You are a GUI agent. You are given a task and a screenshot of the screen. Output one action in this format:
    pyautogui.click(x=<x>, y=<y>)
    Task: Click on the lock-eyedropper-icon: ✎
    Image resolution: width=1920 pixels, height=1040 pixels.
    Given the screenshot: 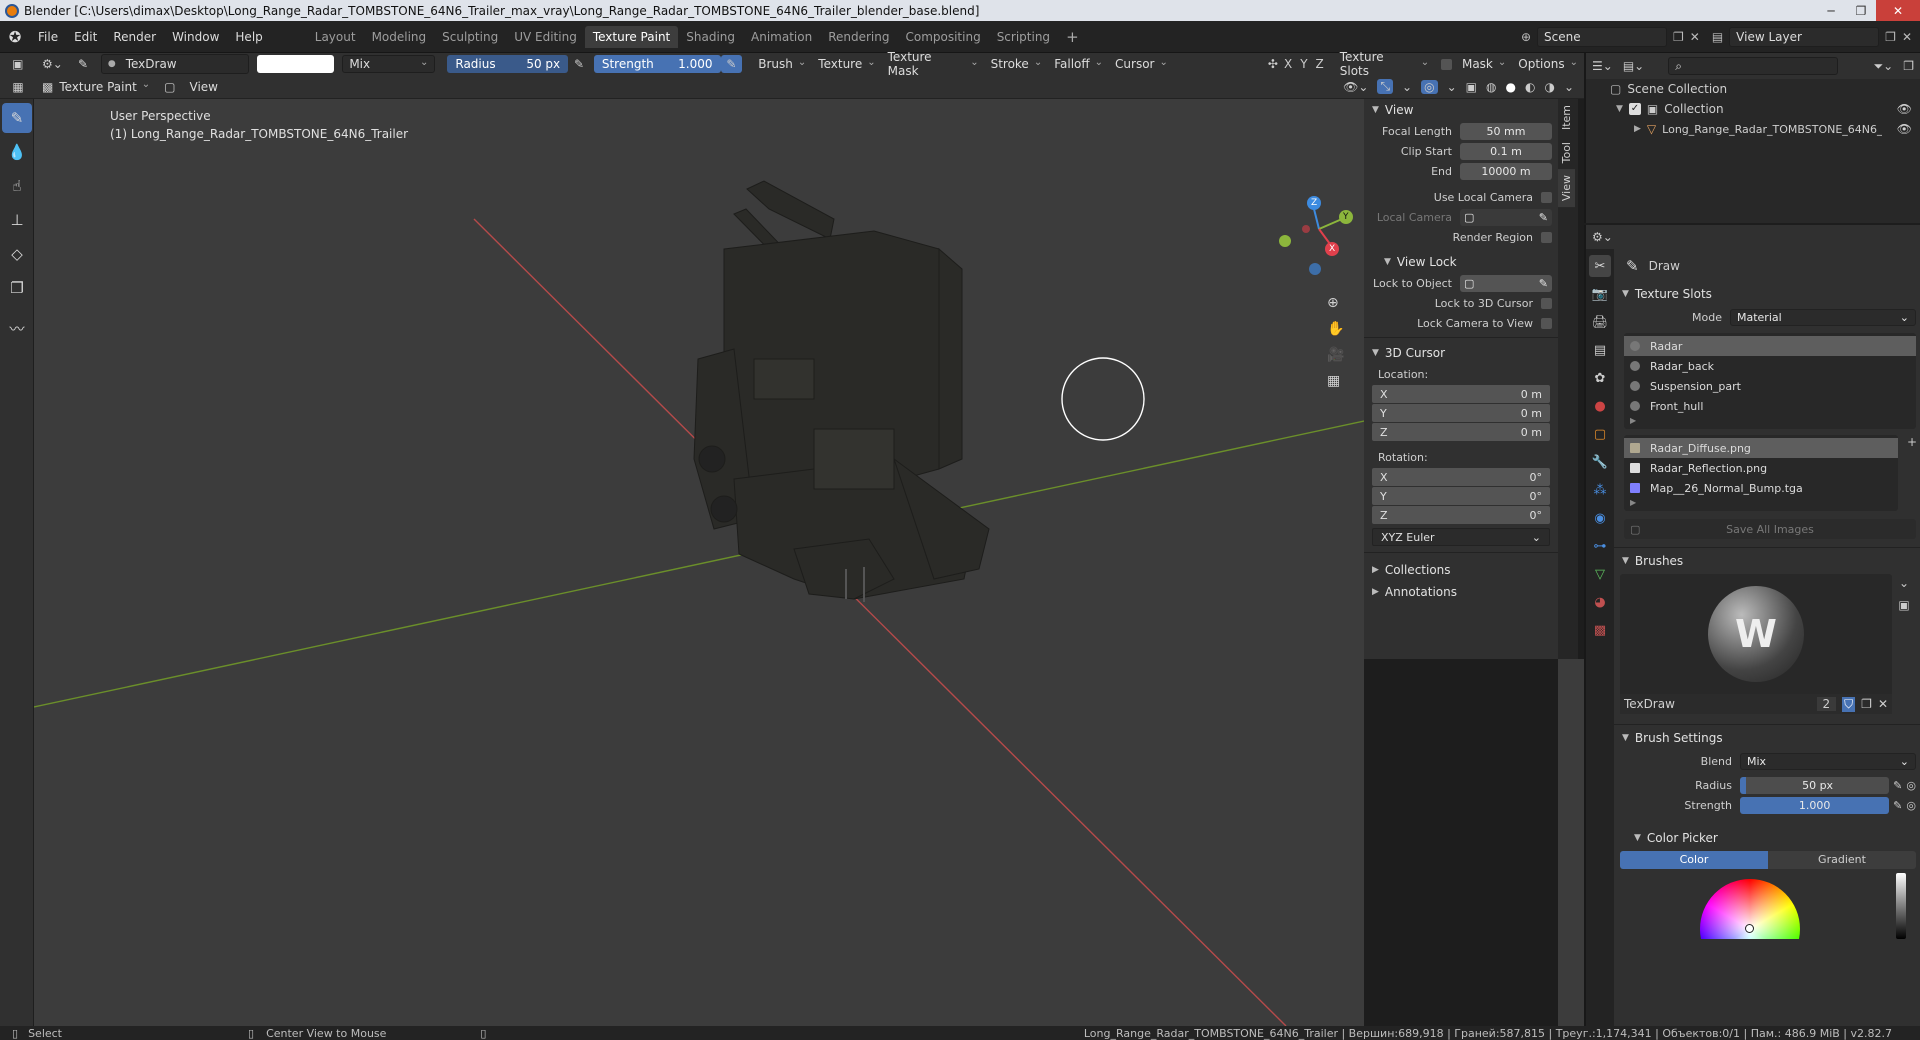 What is the action you would take?
    pyautogui.click(x=1543, y=283)
    